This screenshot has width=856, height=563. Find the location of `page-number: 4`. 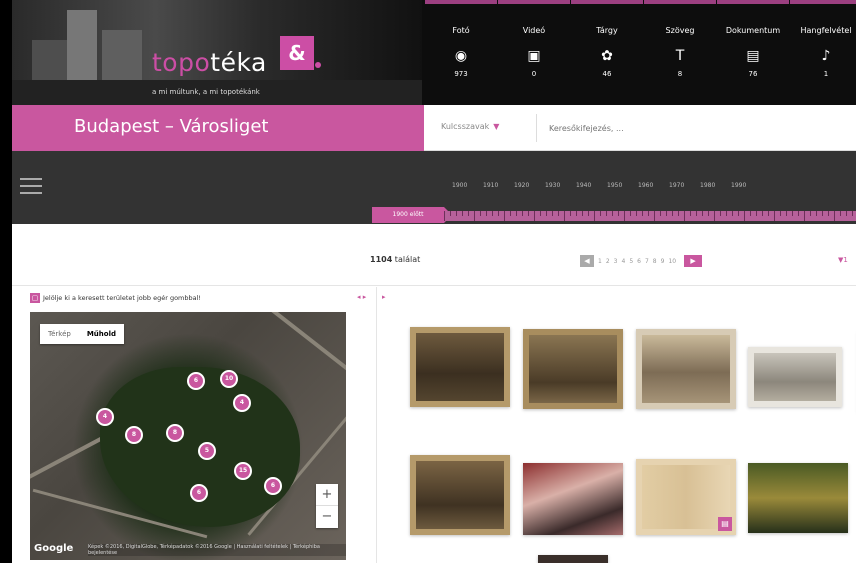

page-number: 4 is located at coordinates (623, 261).